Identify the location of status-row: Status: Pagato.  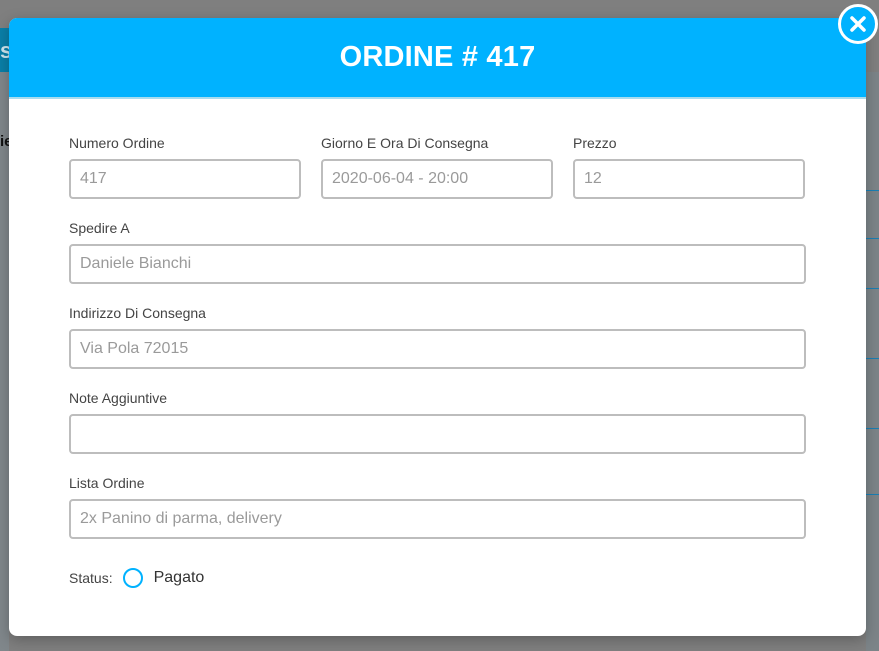
(136, 578).